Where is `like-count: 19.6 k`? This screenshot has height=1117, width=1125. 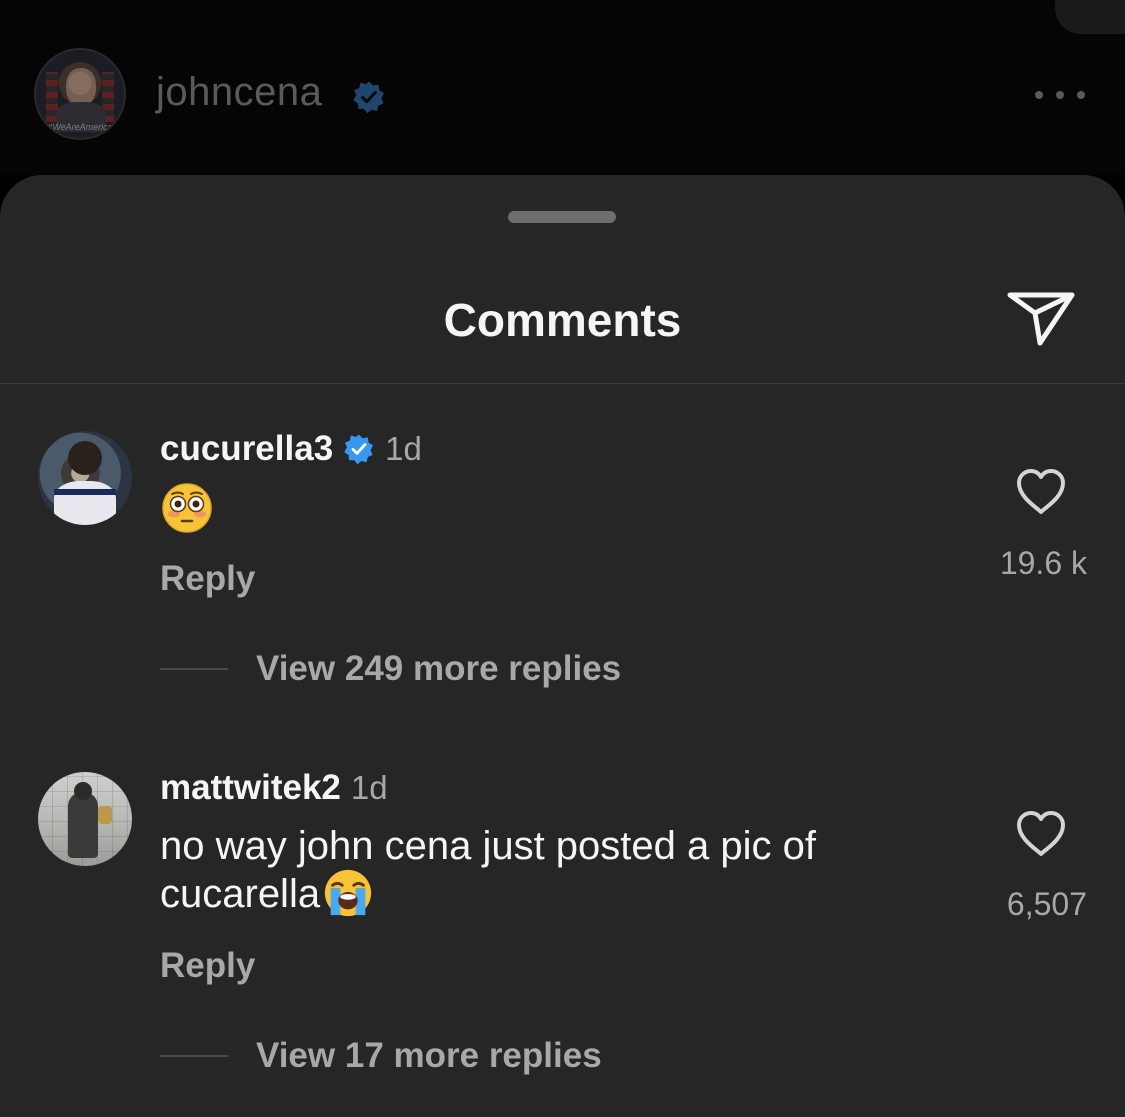
like-count: 19.6 k is located at coordinates (1043, 563).